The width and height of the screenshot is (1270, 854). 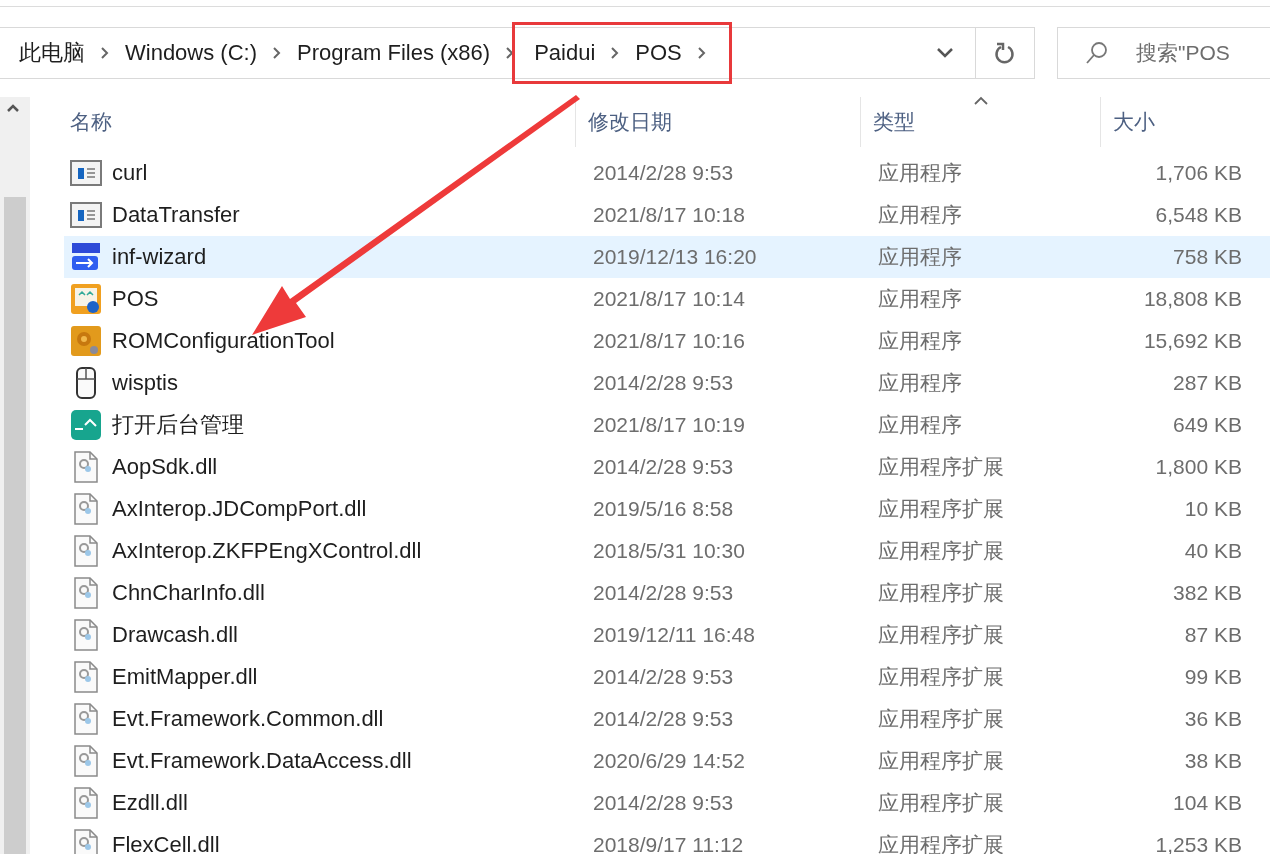 I want to click on sort-caret-icon, so click(x=980, y=100).